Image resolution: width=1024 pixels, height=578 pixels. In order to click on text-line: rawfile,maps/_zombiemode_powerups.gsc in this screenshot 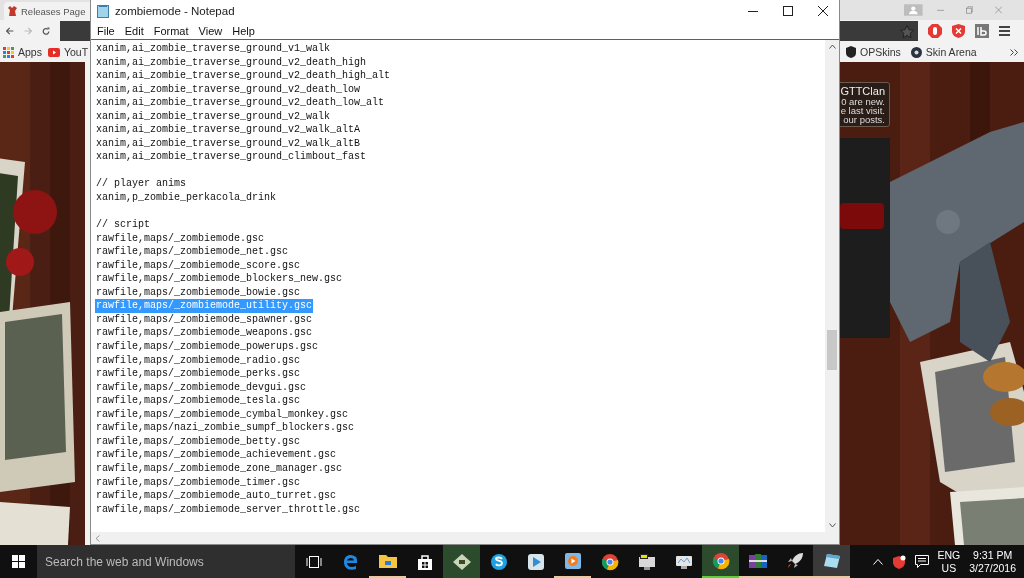, I will do `click(207, 347)`.